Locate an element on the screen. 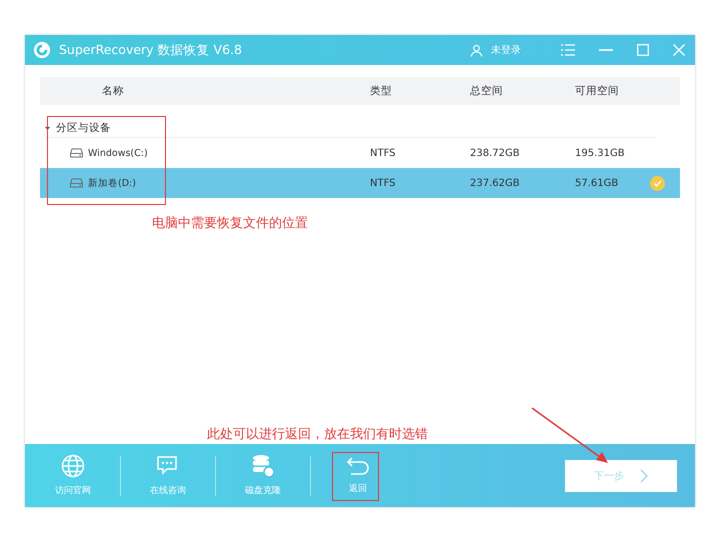 The height and width of the screenshot is (540, 720). close-icon is located at coordinates (679, 50).